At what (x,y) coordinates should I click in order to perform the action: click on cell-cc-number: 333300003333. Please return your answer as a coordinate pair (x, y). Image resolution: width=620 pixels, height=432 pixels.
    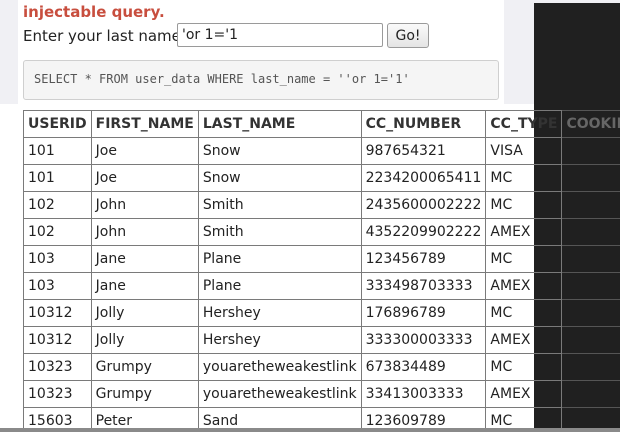
    Looking at the image, I should click on (423, 340).